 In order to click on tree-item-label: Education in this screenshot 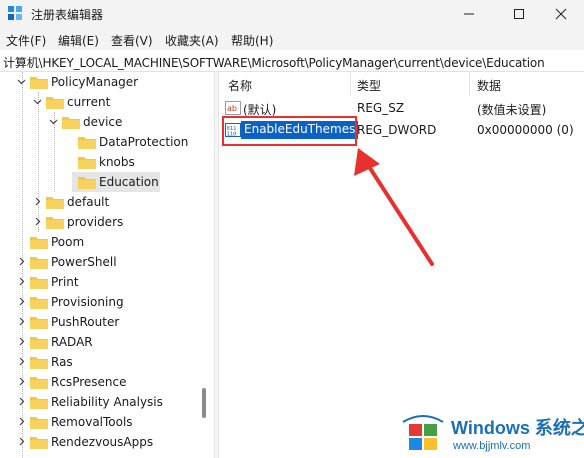, I will do `click(129, 182)`.